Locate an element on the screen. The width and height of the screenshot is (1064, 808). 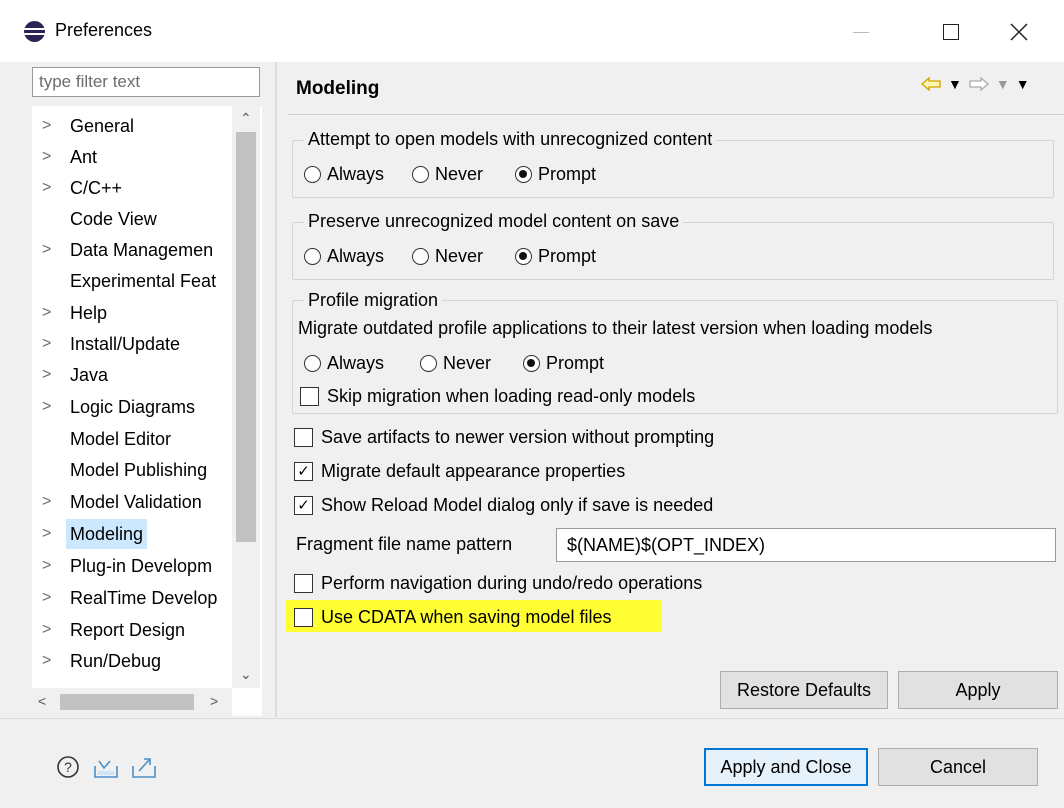
back-arrow-icon is located at coordinates (931, 84).